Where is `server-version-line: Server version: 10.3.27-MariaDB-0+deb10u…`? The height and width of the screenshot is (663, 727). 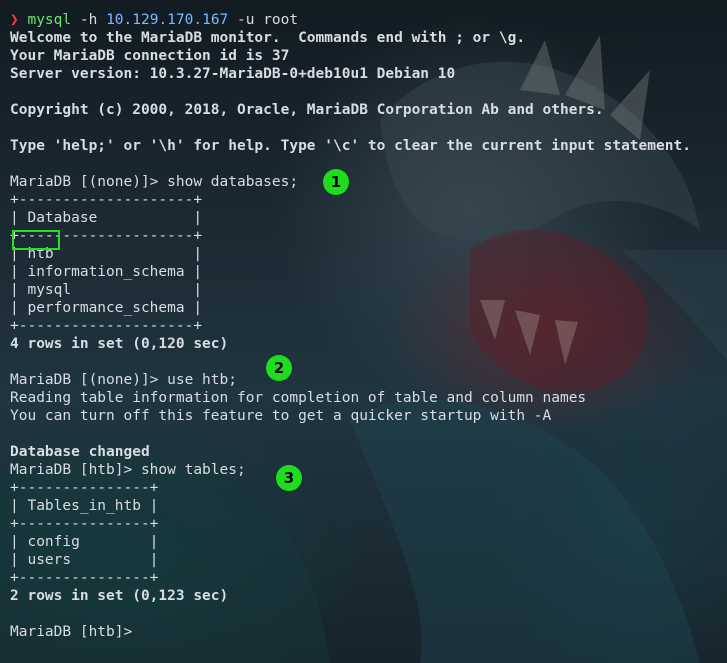
server-version-line: Server version: 10.3.27-MariaDB-0+deb10u… is located at coordinates (233, 74).